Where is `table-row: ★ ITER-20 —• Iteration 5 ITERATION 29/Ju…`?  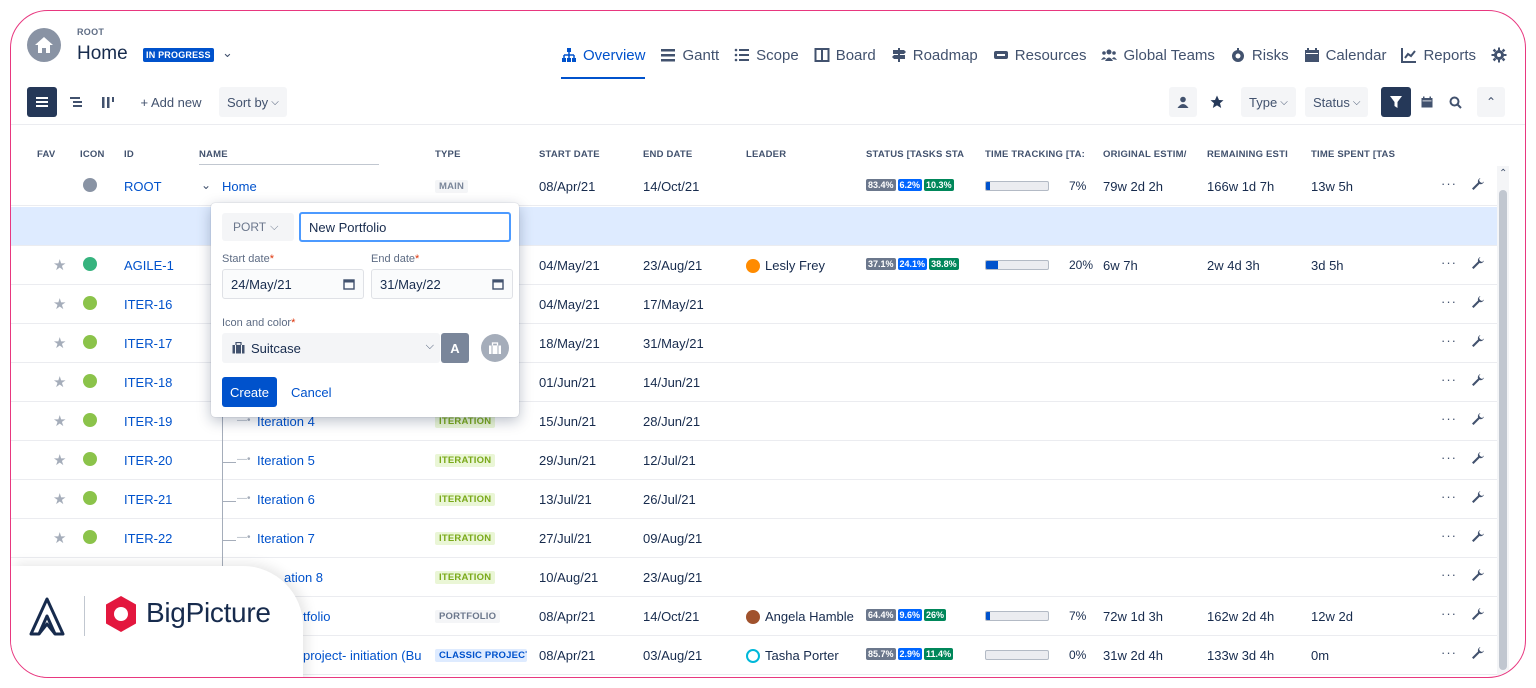 table-row: ★ ITER-20 —• Iteration 5 ITERATION 29/Ju… is located at coordinates (756, 460).